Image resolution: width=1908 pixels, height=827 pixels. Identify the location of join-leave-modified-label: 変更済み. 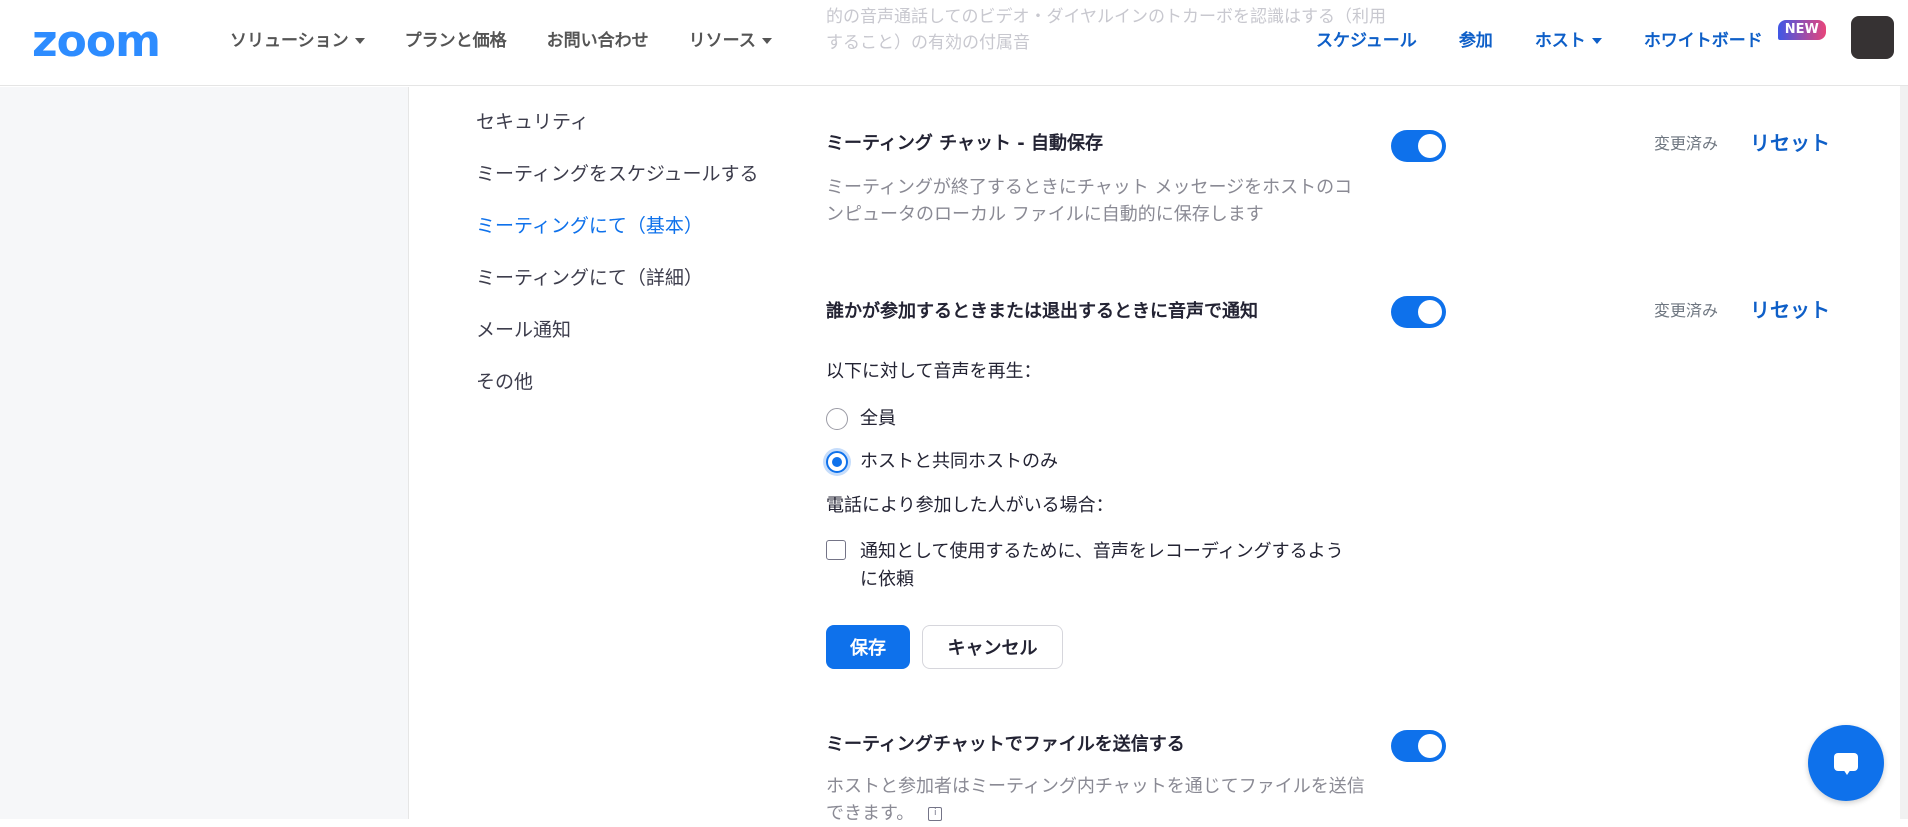
(1686, 310).